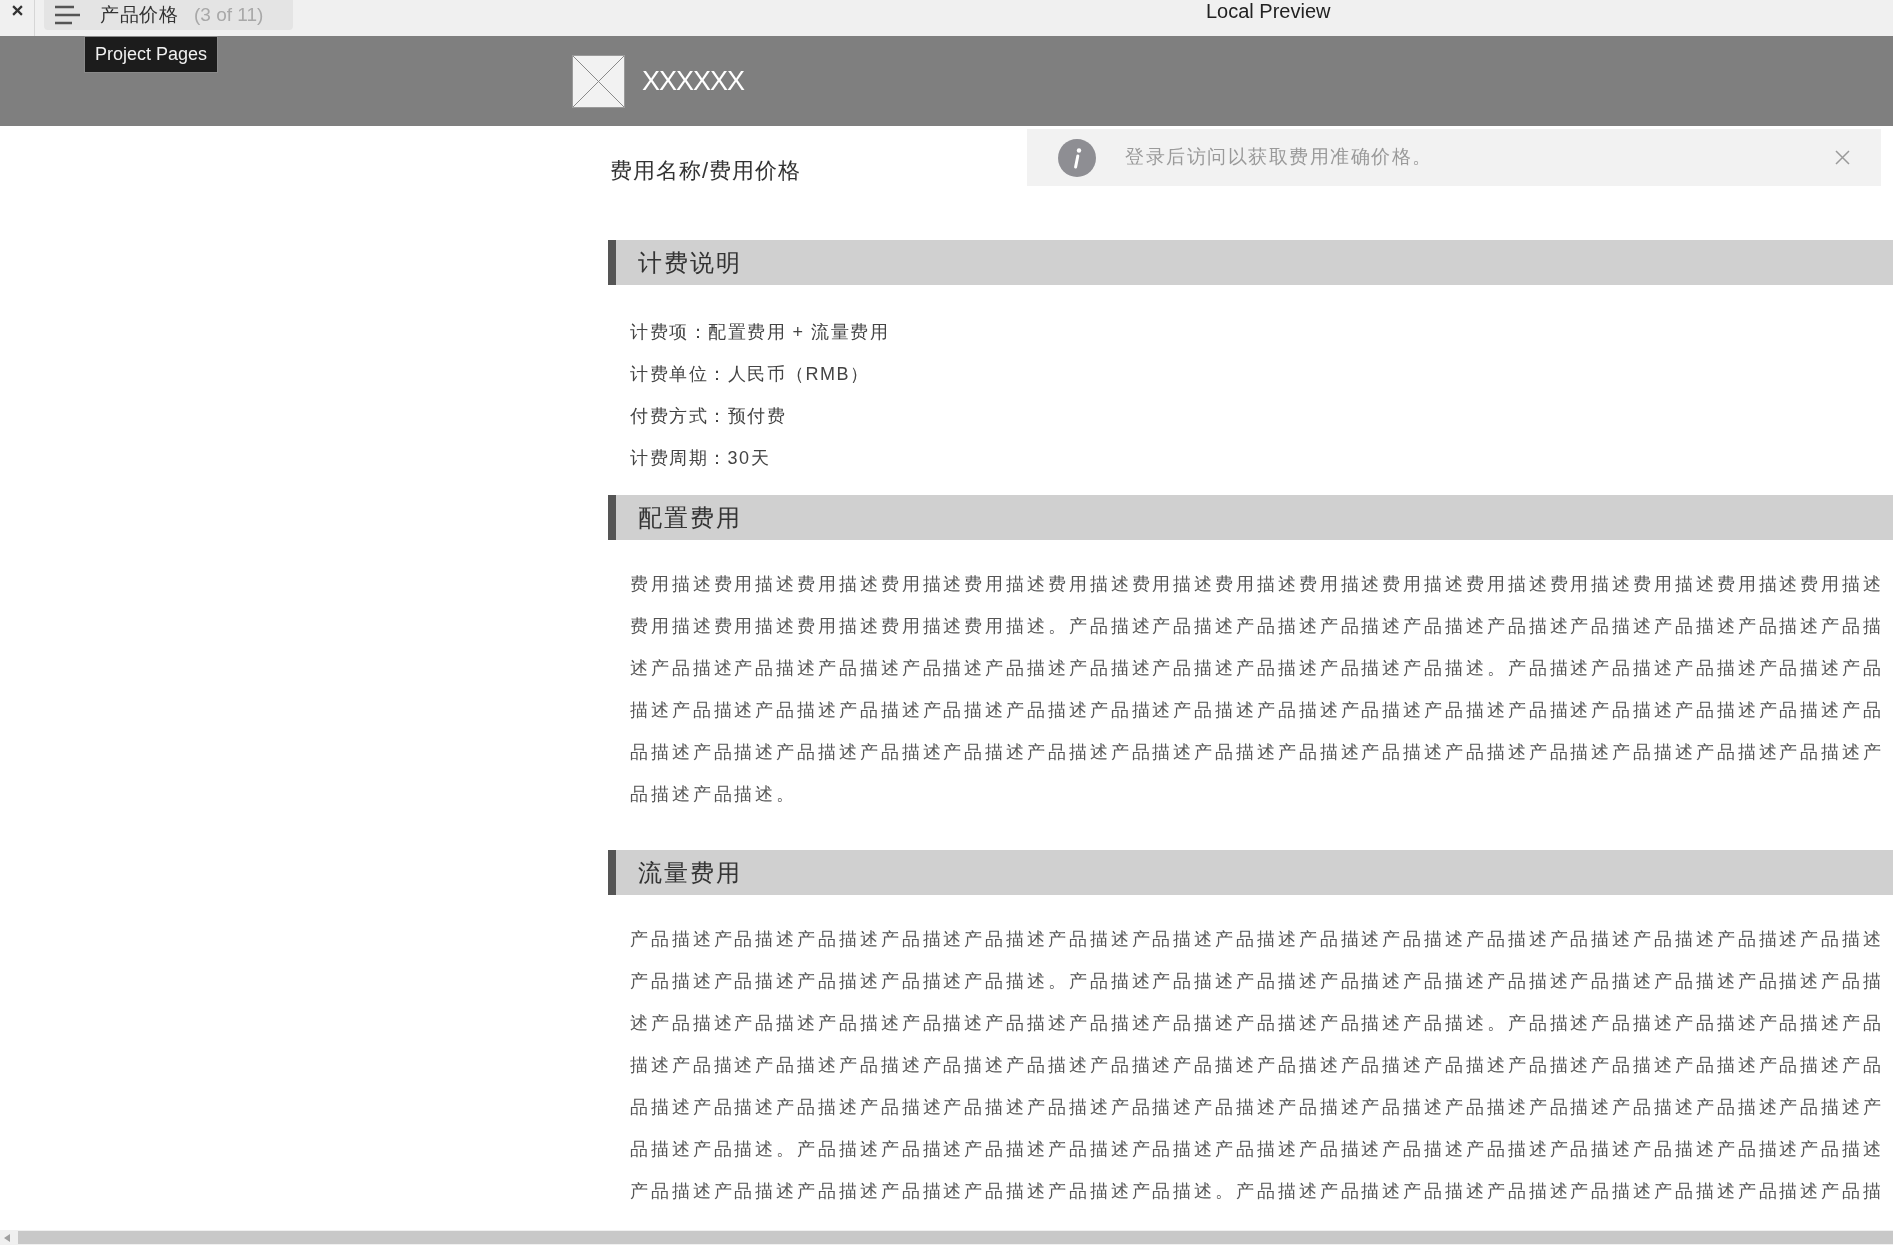  What do you see at coordinates (750, 374) in the screenshot?
I see `billing-detail: 计费单位：人民币（RMB）` at bounding box center [750, 374].